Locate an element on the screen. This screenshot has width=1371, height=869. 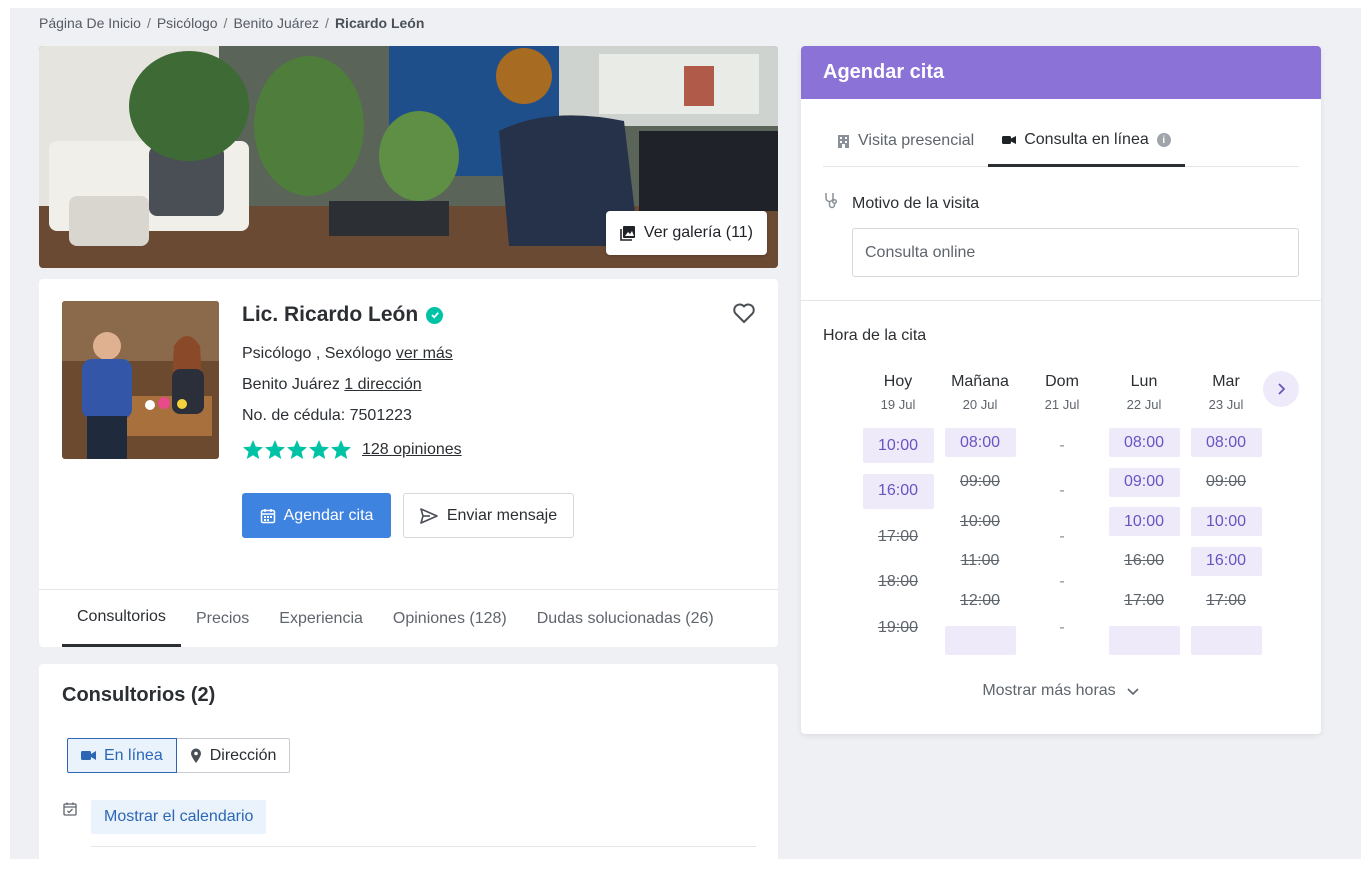
breadcrumb-home: Página De Inicio is located at coordinates (90, 23).